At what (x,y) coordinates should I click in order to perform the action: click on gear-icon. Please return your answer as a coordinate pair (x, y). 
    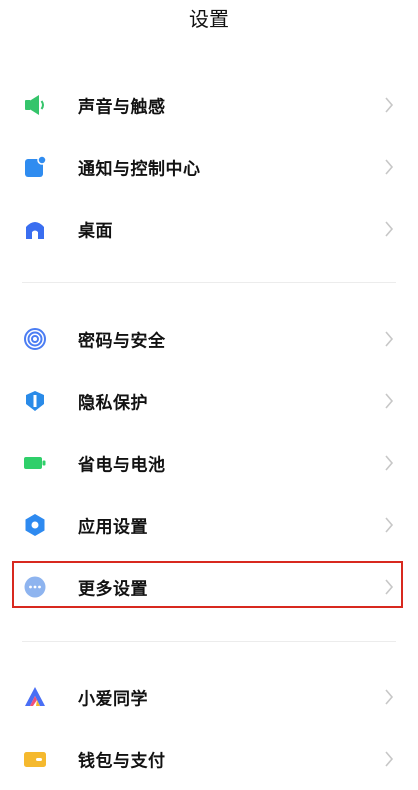
    Looking at the image, I should click on (35, 525).